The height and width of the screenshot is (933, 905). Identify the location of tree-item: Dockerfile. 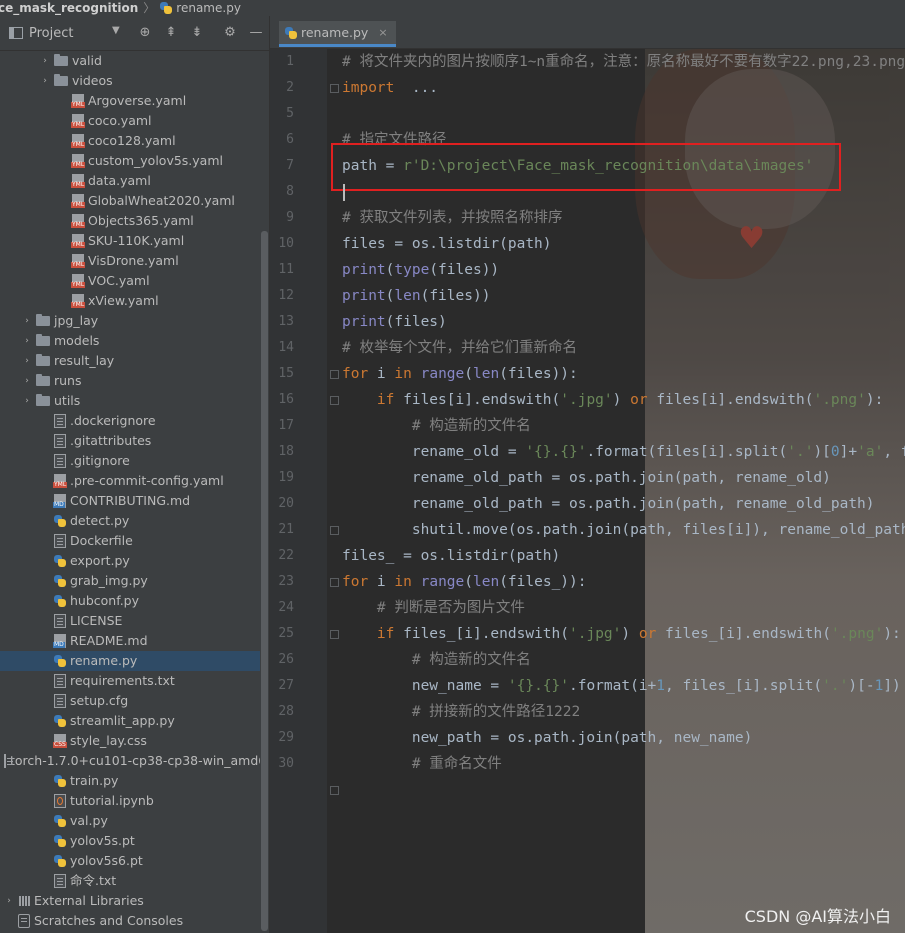
(134, 541).